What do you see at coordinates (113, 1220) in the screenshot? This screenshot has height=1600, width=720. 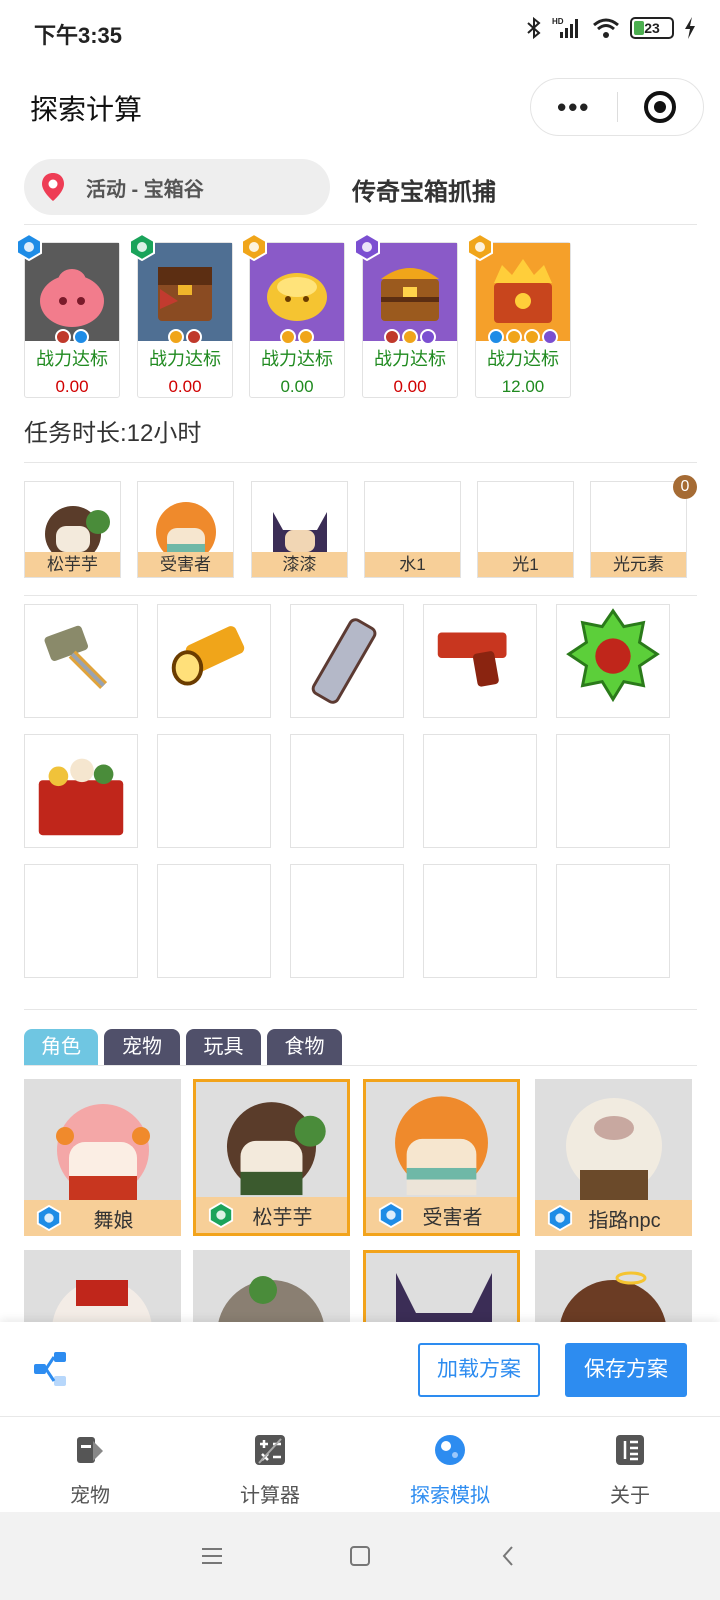 I see `character-name: 舞娘` at bounding box center [113, 1220].